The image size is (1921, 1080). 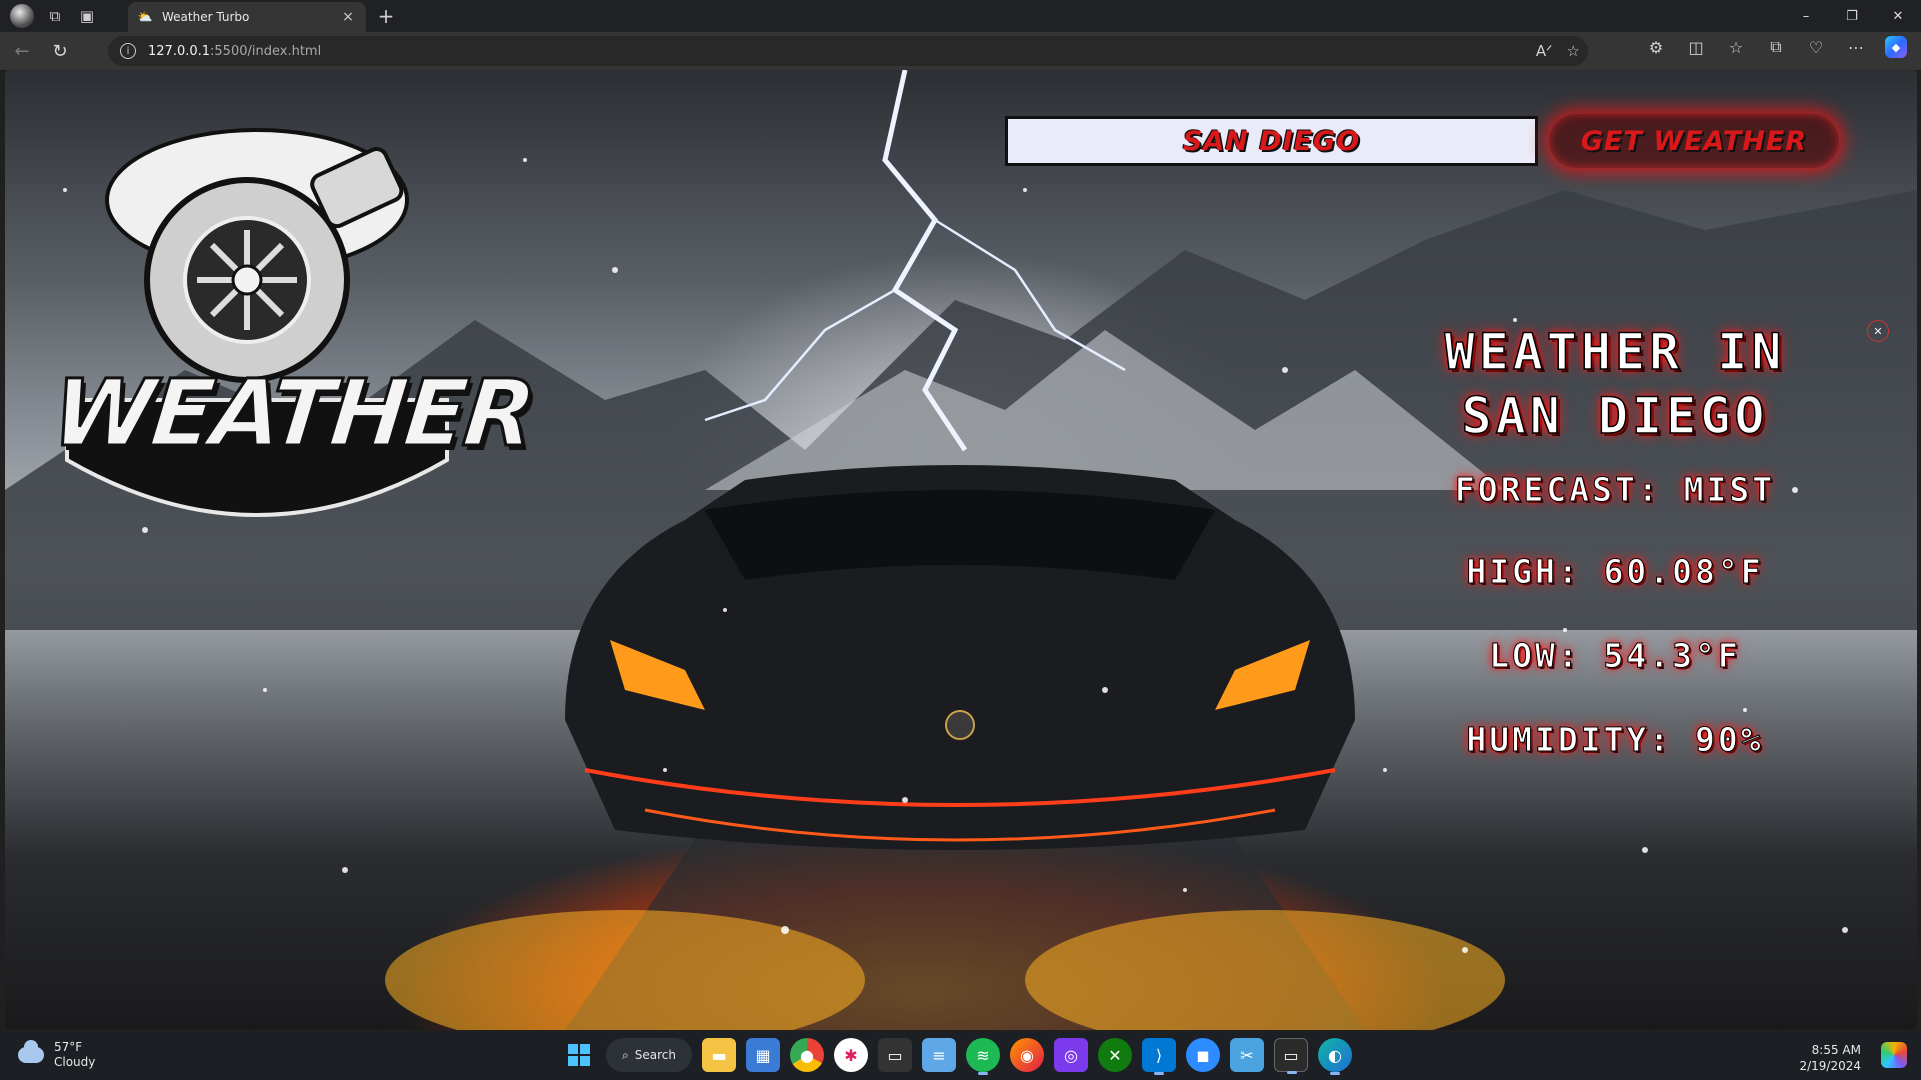 I want to click on terminal-icon: ▭, so click(x=895, y=1055).